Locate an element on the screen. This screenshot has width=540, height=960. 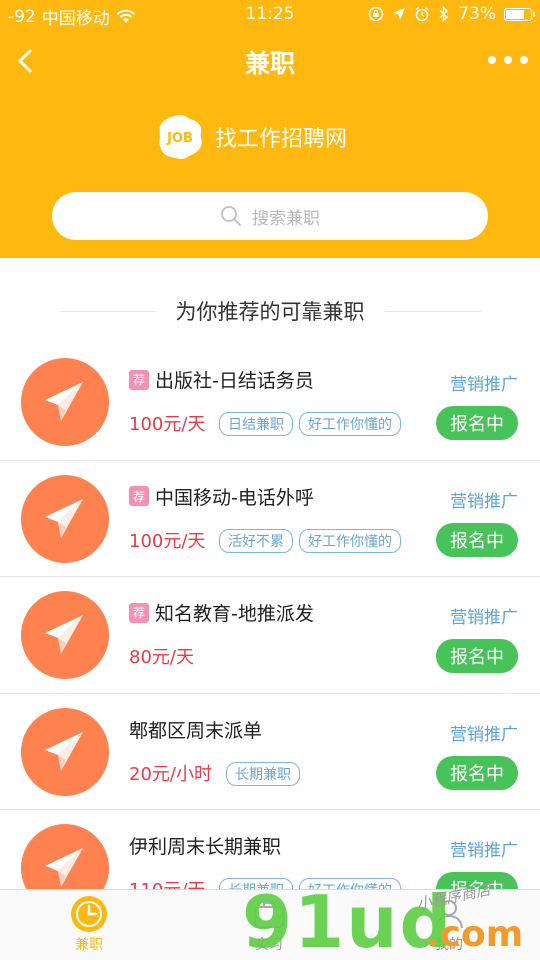
location-icon is located at coordinates (399, 14).